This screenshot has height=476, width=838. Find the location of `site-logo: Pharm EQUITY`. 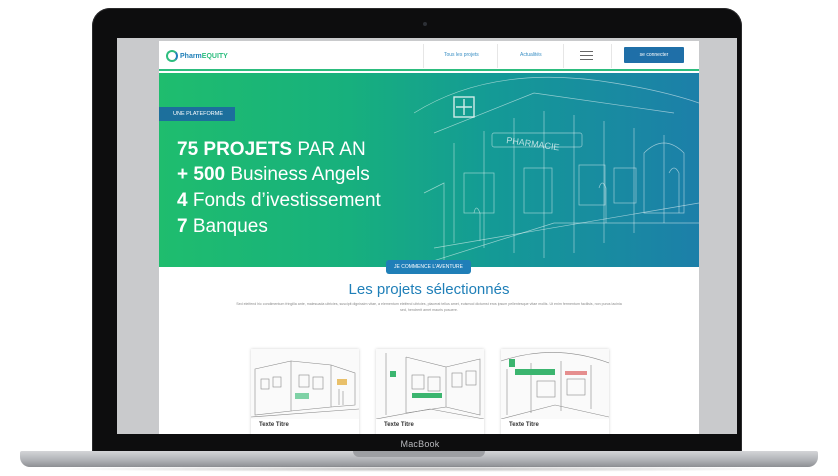

site-logo: Pharm EQUITY is located at coordinates (197, 56).